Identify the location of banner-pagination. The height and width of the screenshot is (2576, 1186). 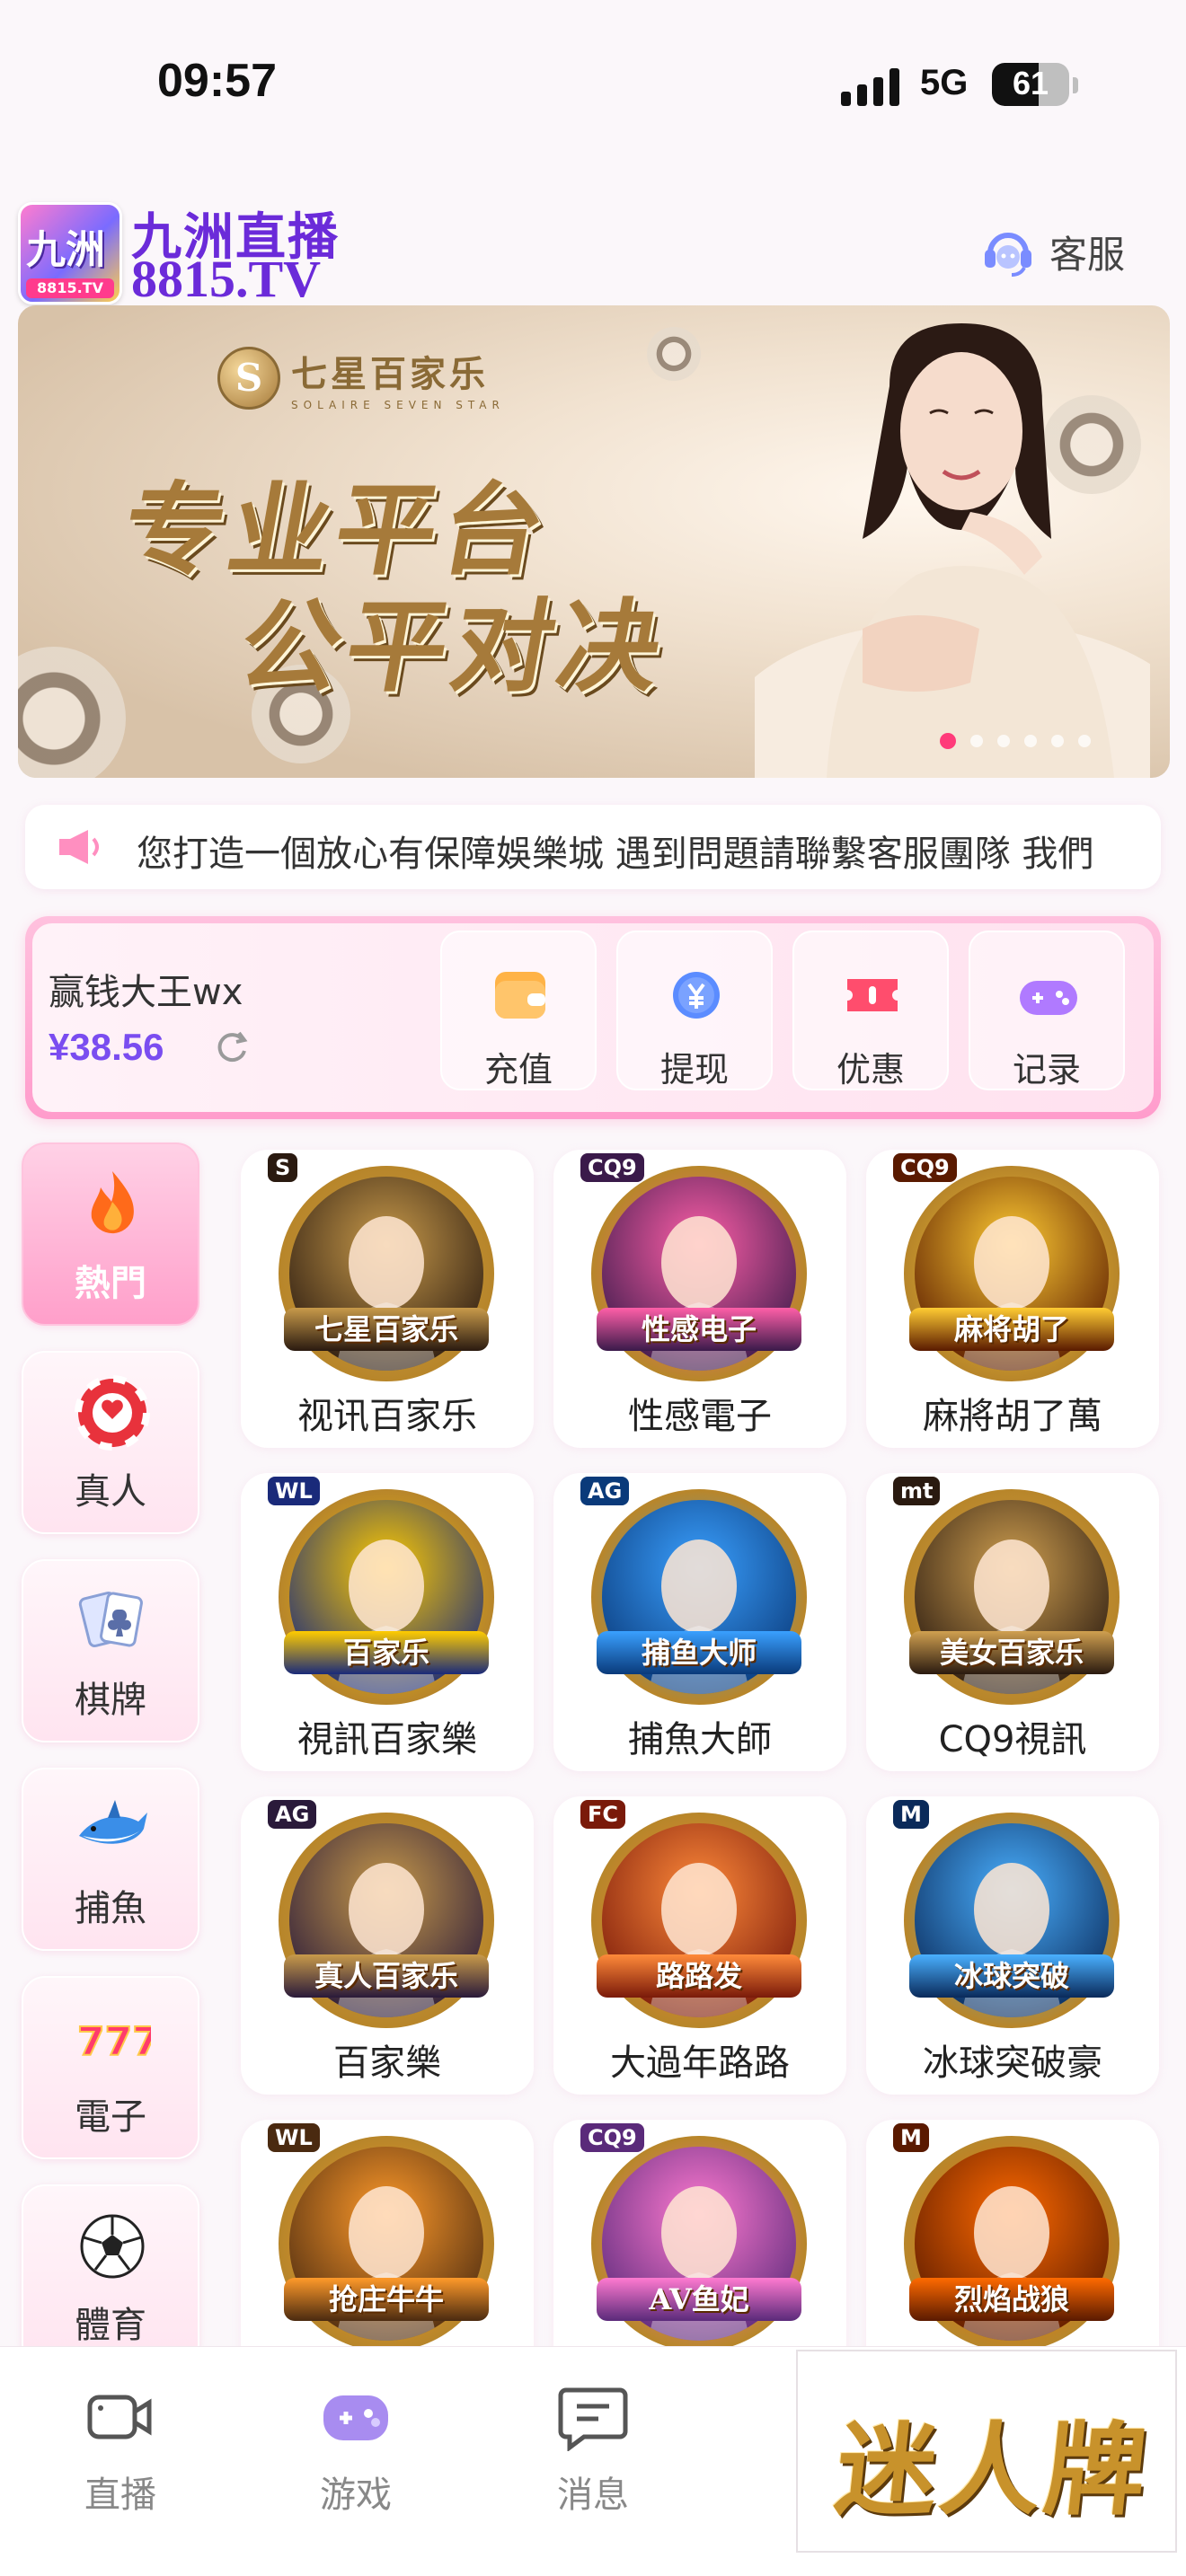
(1015, 741).